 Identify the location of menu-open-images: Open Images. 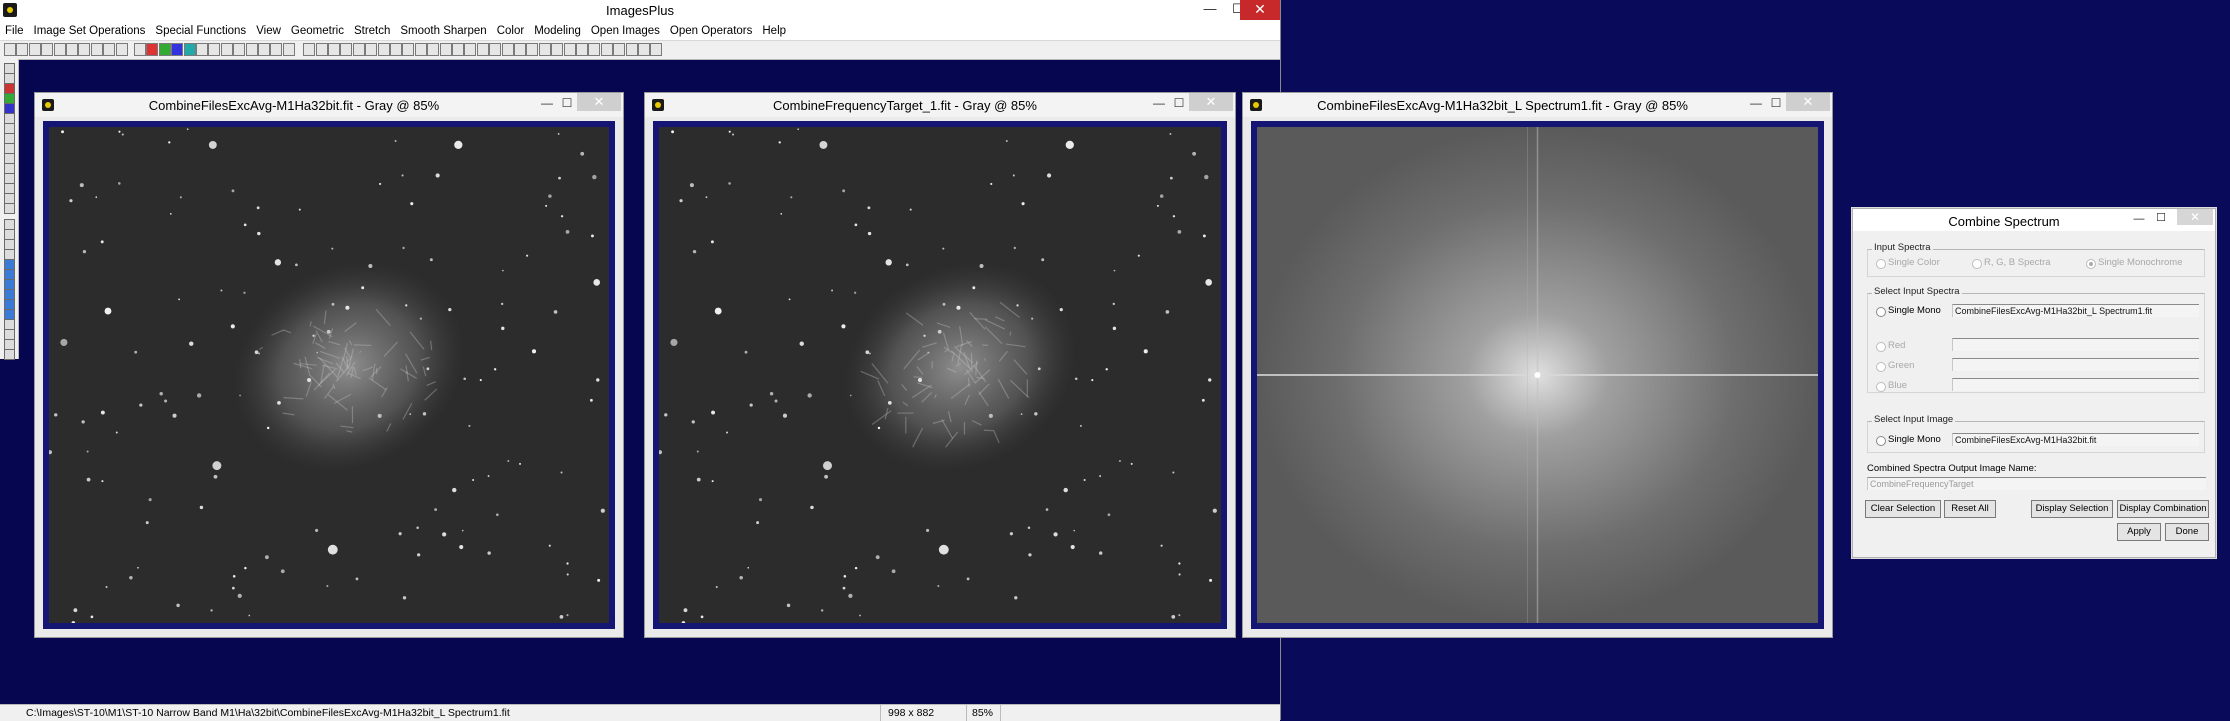
(625, 31).